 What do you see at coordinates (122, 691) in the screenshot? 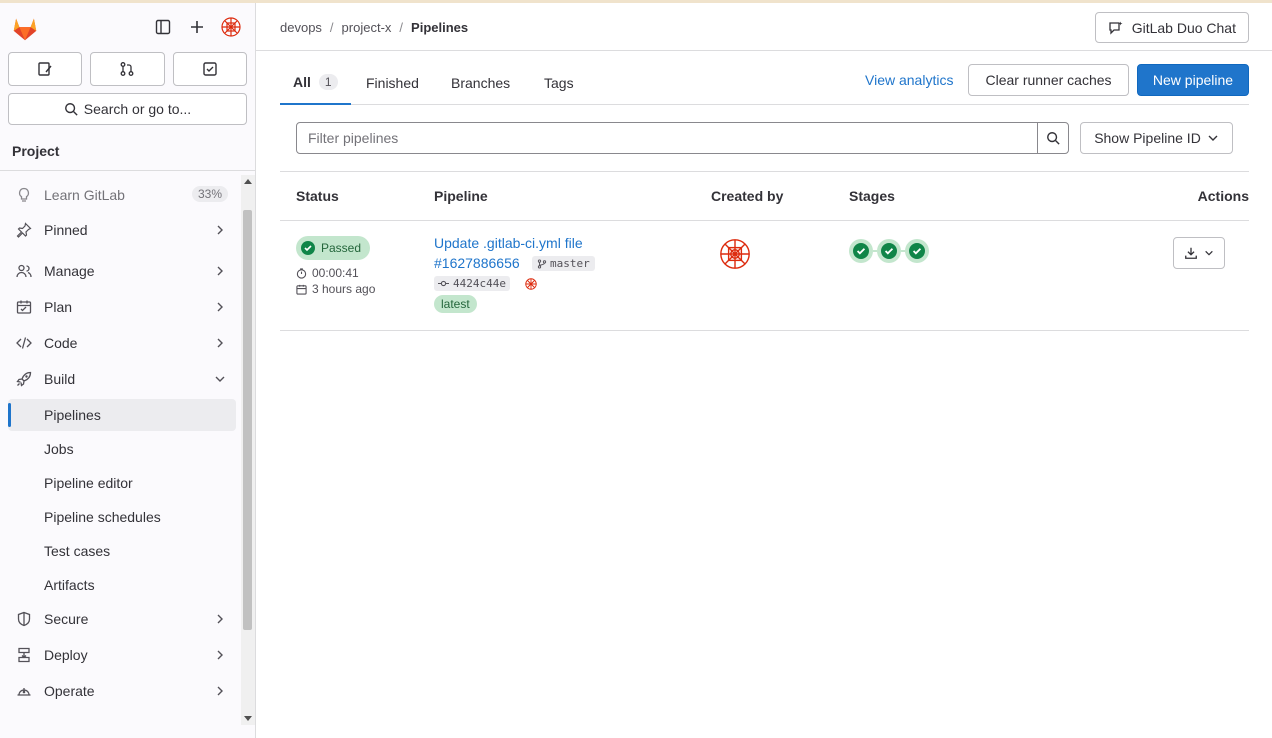
I see `sidebar-item-operate: Operate` at bounding box center [122, 691].